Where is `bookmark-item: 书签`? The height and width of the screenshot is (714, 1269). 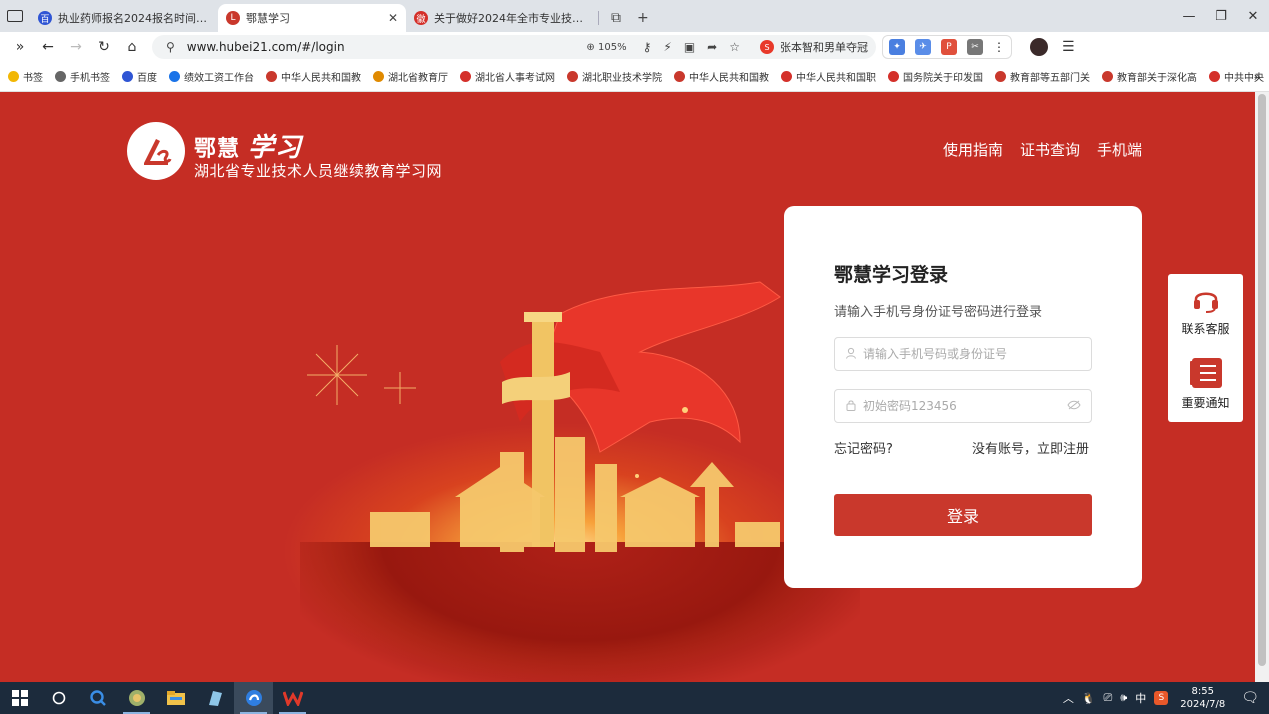 bookmark-item: 书签 is located at coordinates (25, 76).